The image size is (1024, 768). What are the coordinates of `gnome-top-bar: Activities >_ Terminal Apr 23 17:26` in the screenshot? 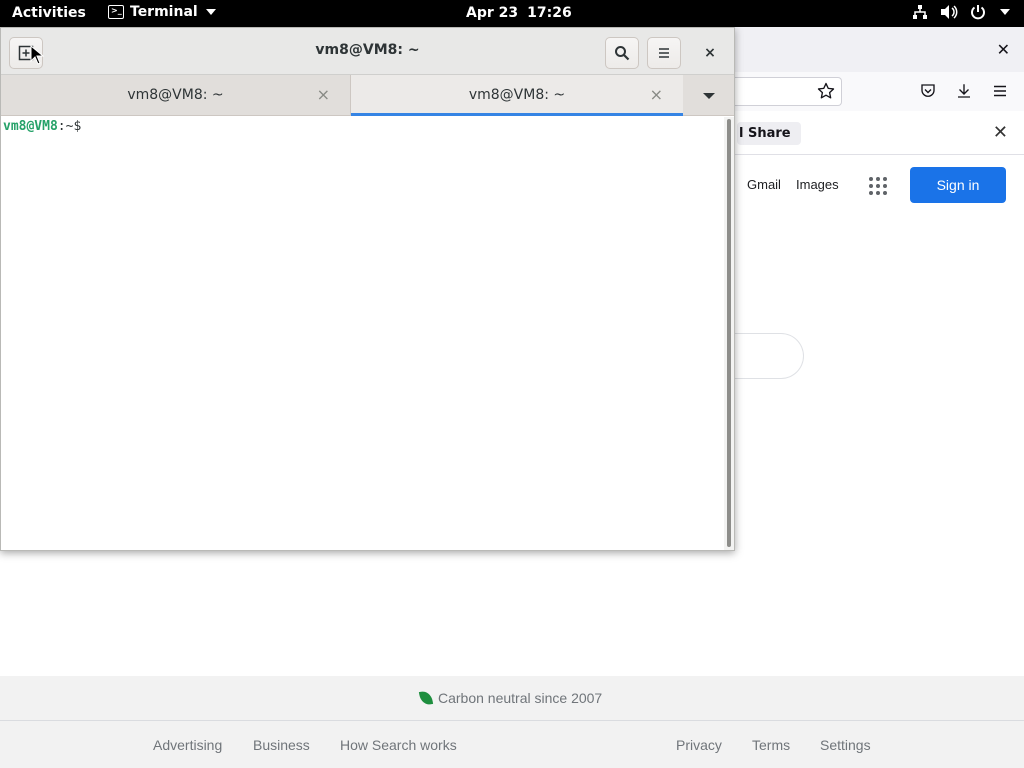 It's located at (512, 13).